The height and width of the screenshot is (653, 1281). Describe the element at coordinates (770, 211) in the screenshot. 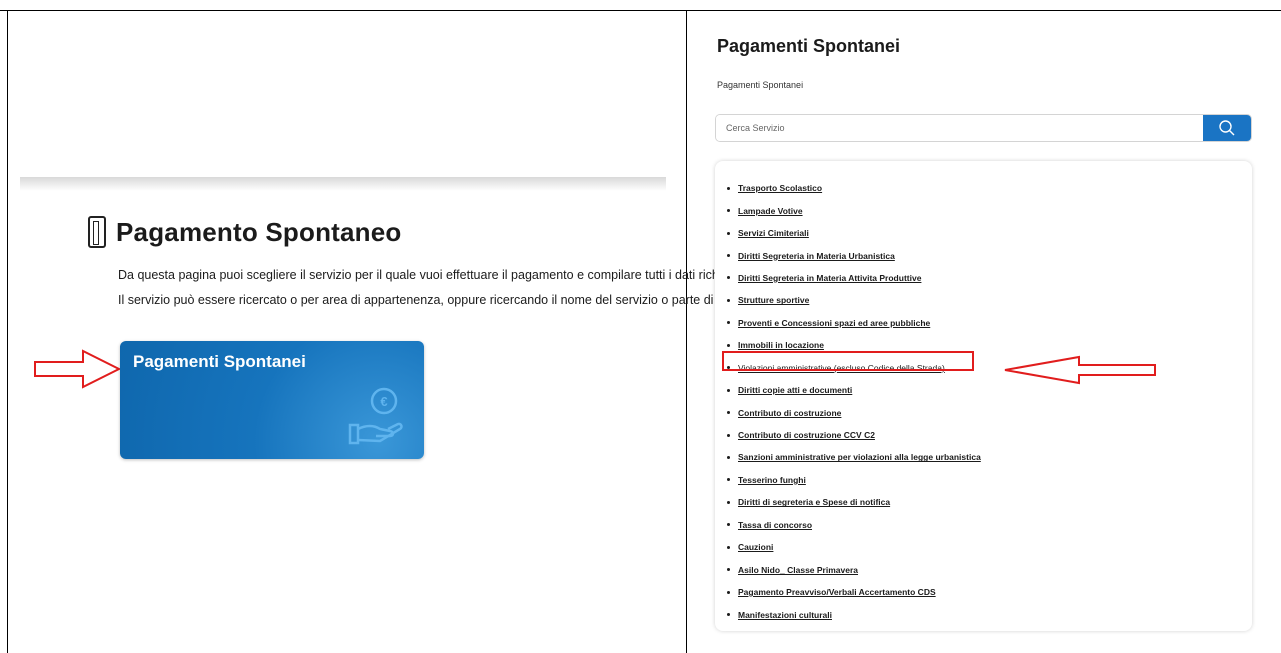

I see `service-link: Lampade Votive` at that location.